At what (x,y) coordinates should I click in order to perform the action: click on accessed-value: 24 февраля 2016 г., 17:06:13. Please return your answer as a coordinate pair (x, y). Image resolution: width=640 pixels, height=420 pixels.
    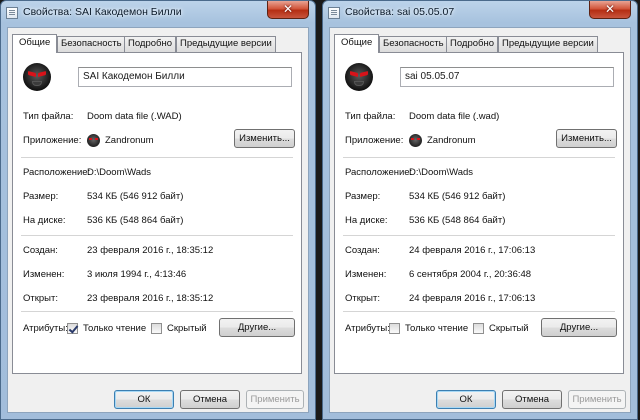
    Looking at the image, I should click on (472, 298).